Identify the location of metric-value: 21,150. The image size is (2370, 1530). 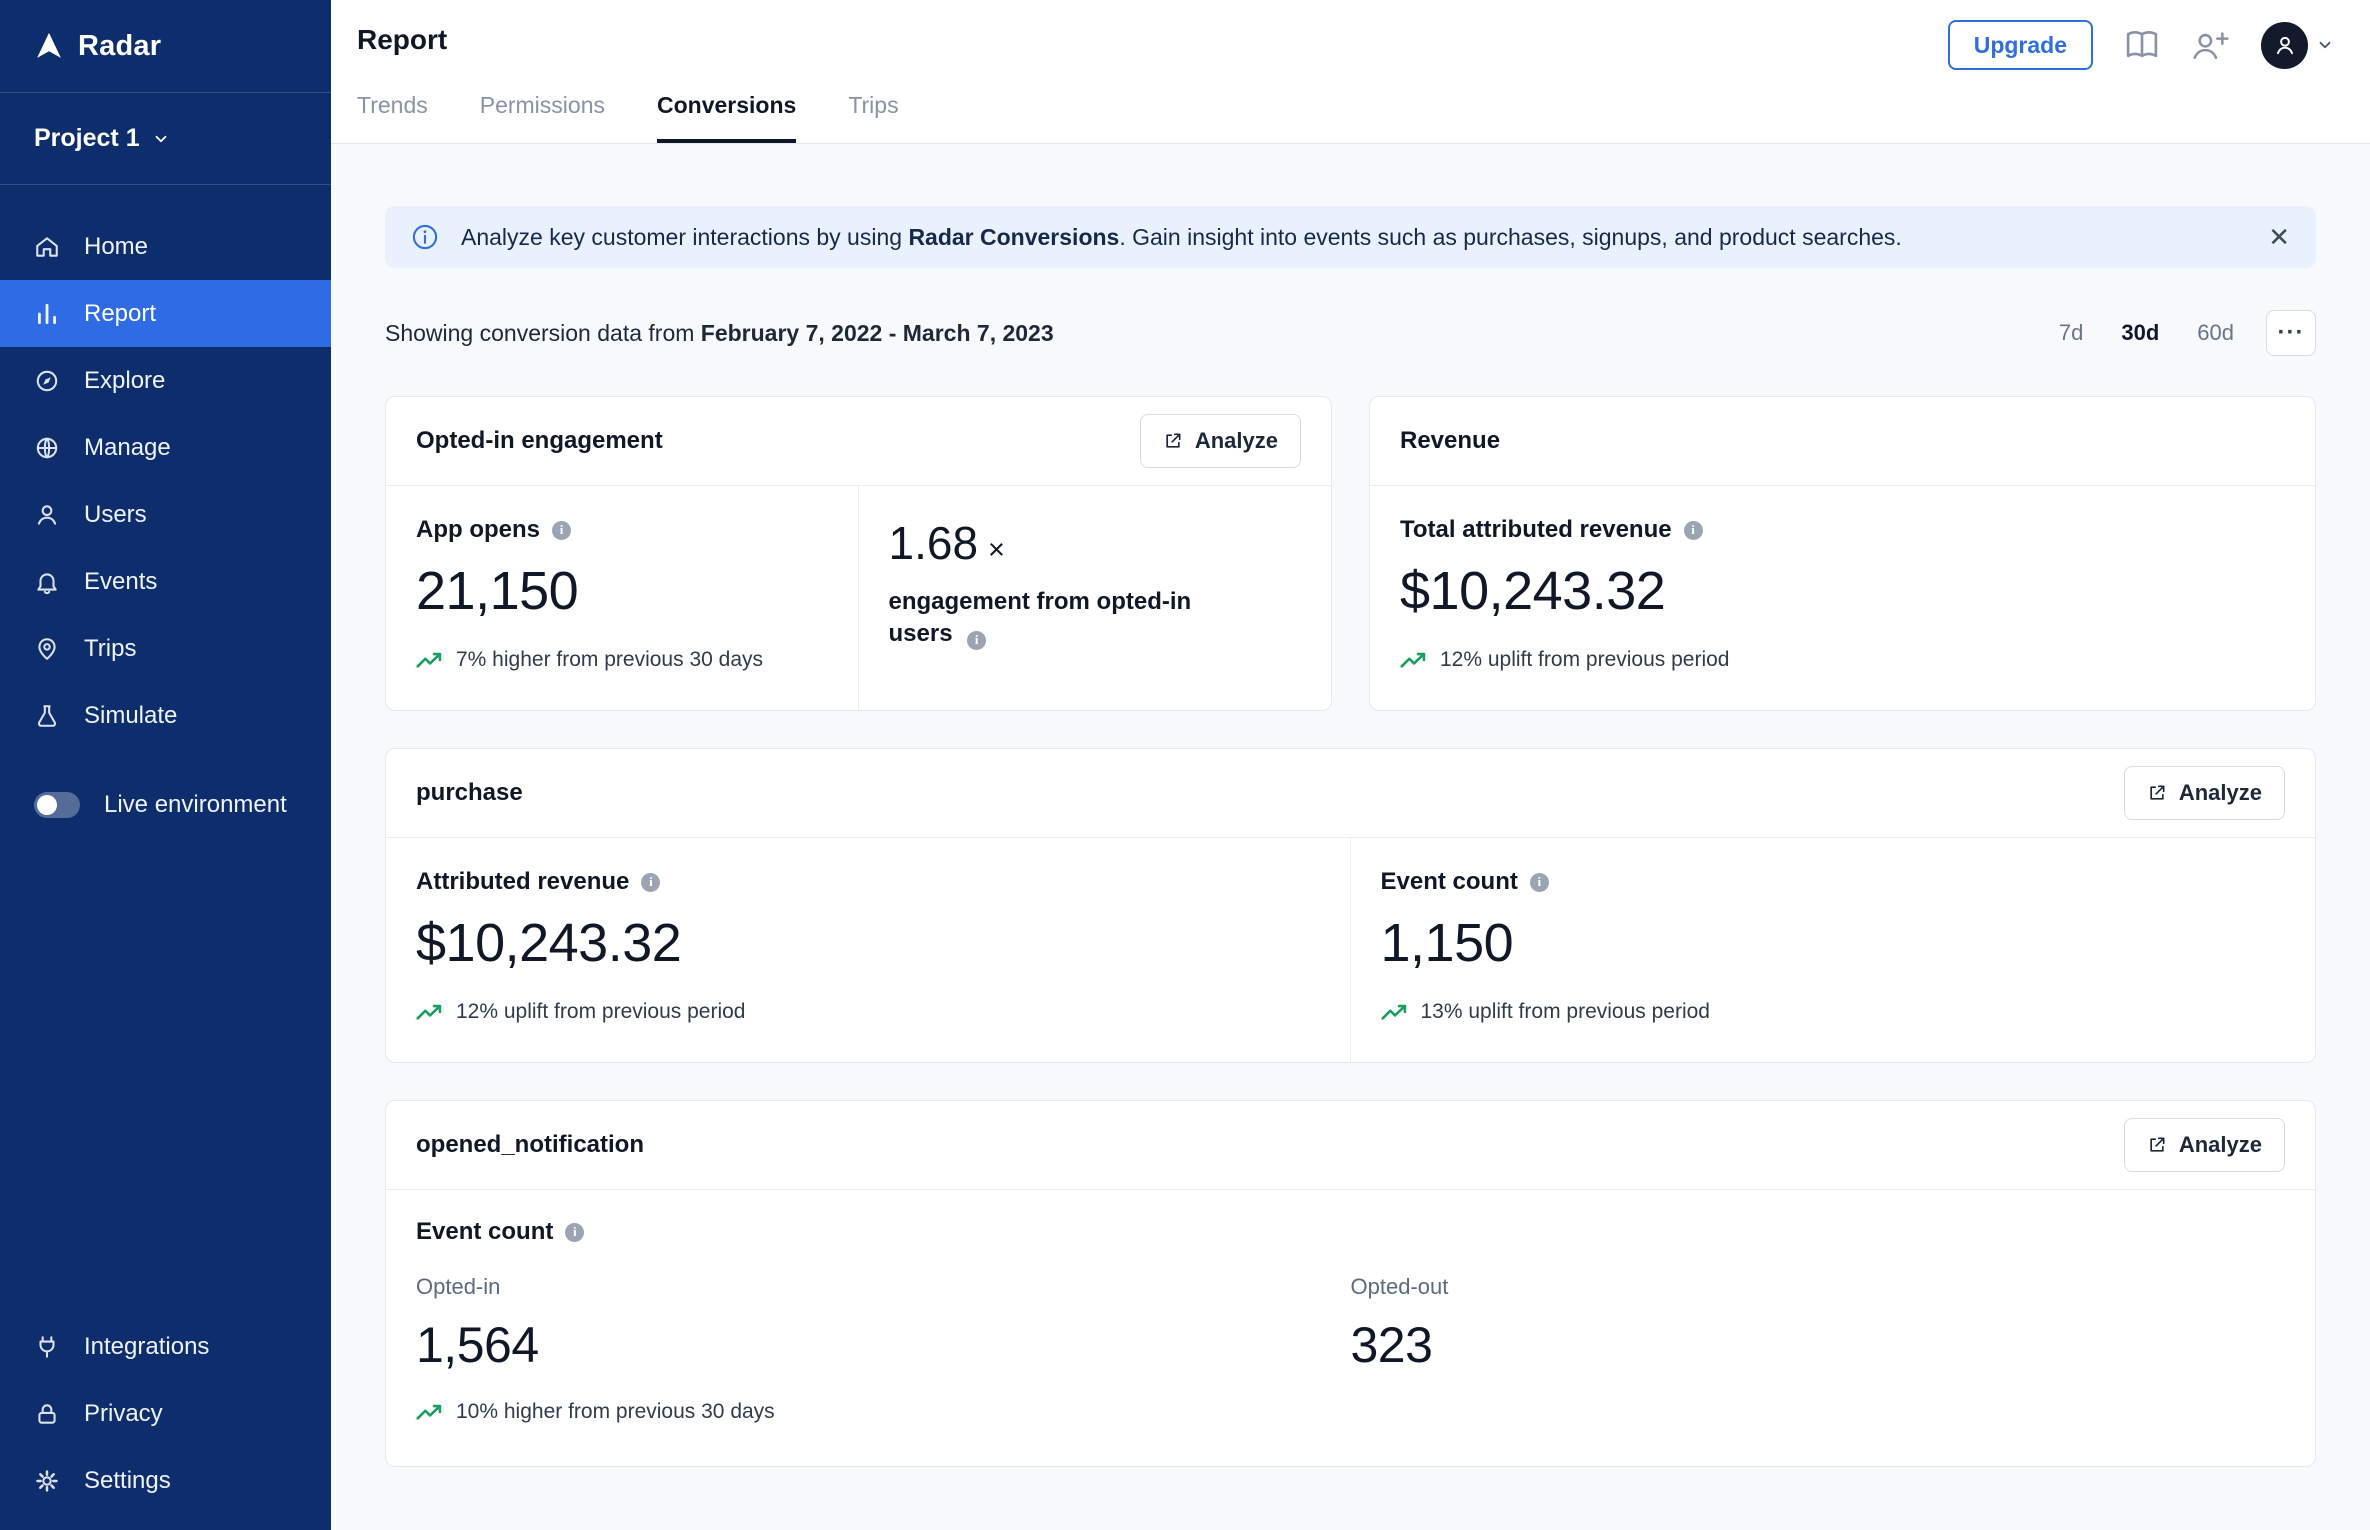
(497, 591).